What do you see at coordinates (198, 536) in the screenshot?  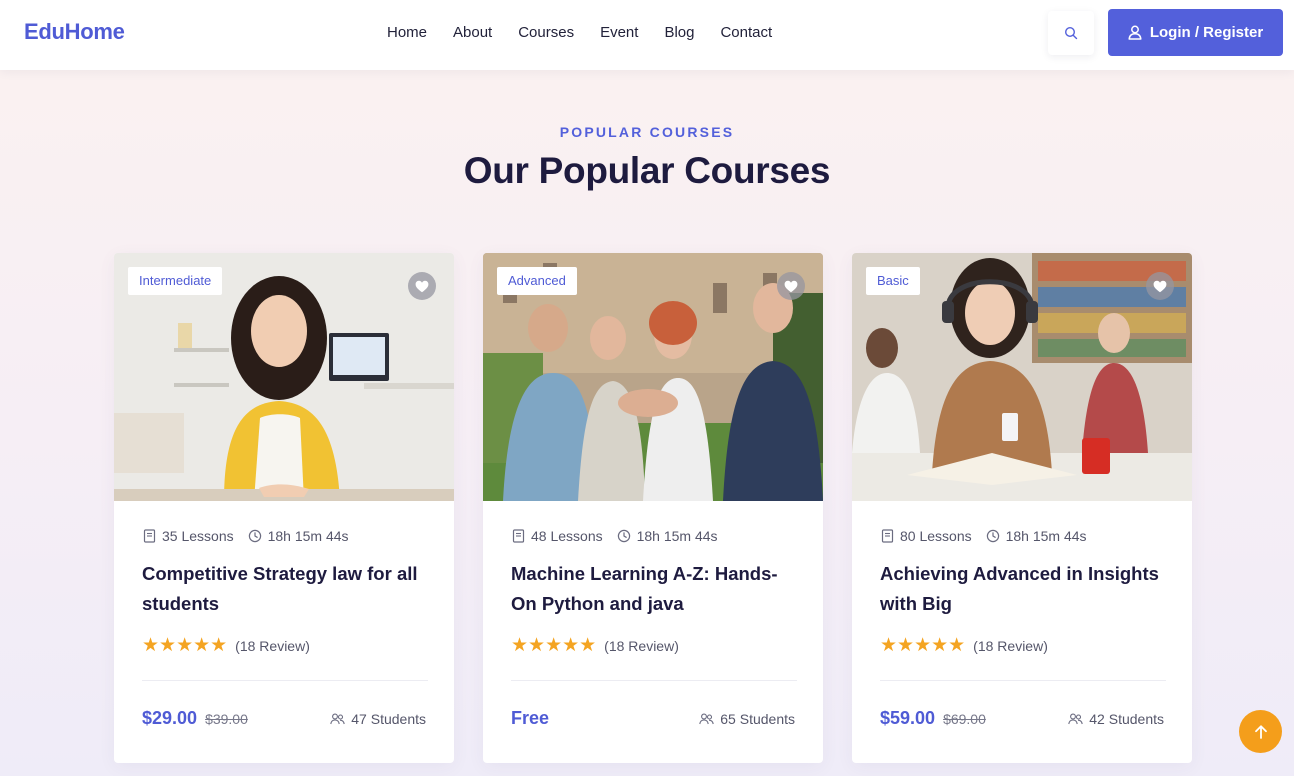 I see `lessons-label: 35 Lessons` at bounding box center [198, 536].